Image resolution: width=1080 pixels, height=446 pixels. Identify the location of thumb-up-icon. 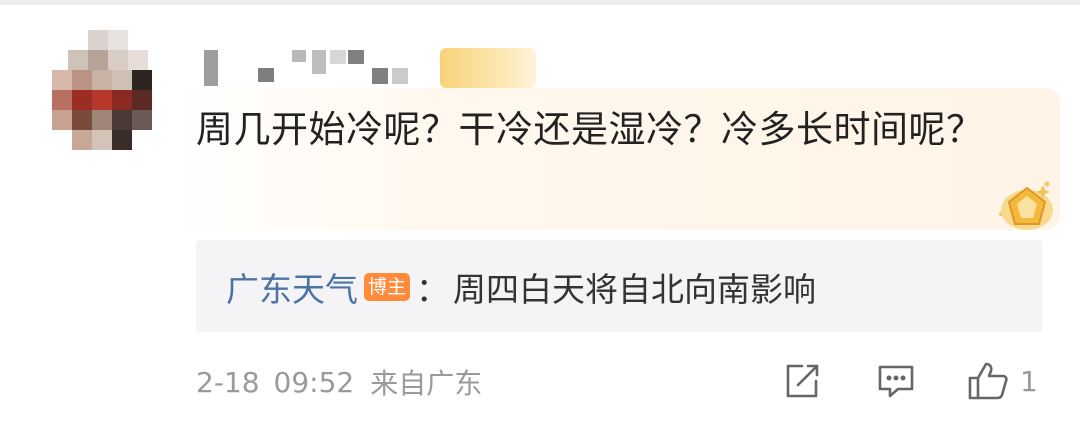
(988, 381).